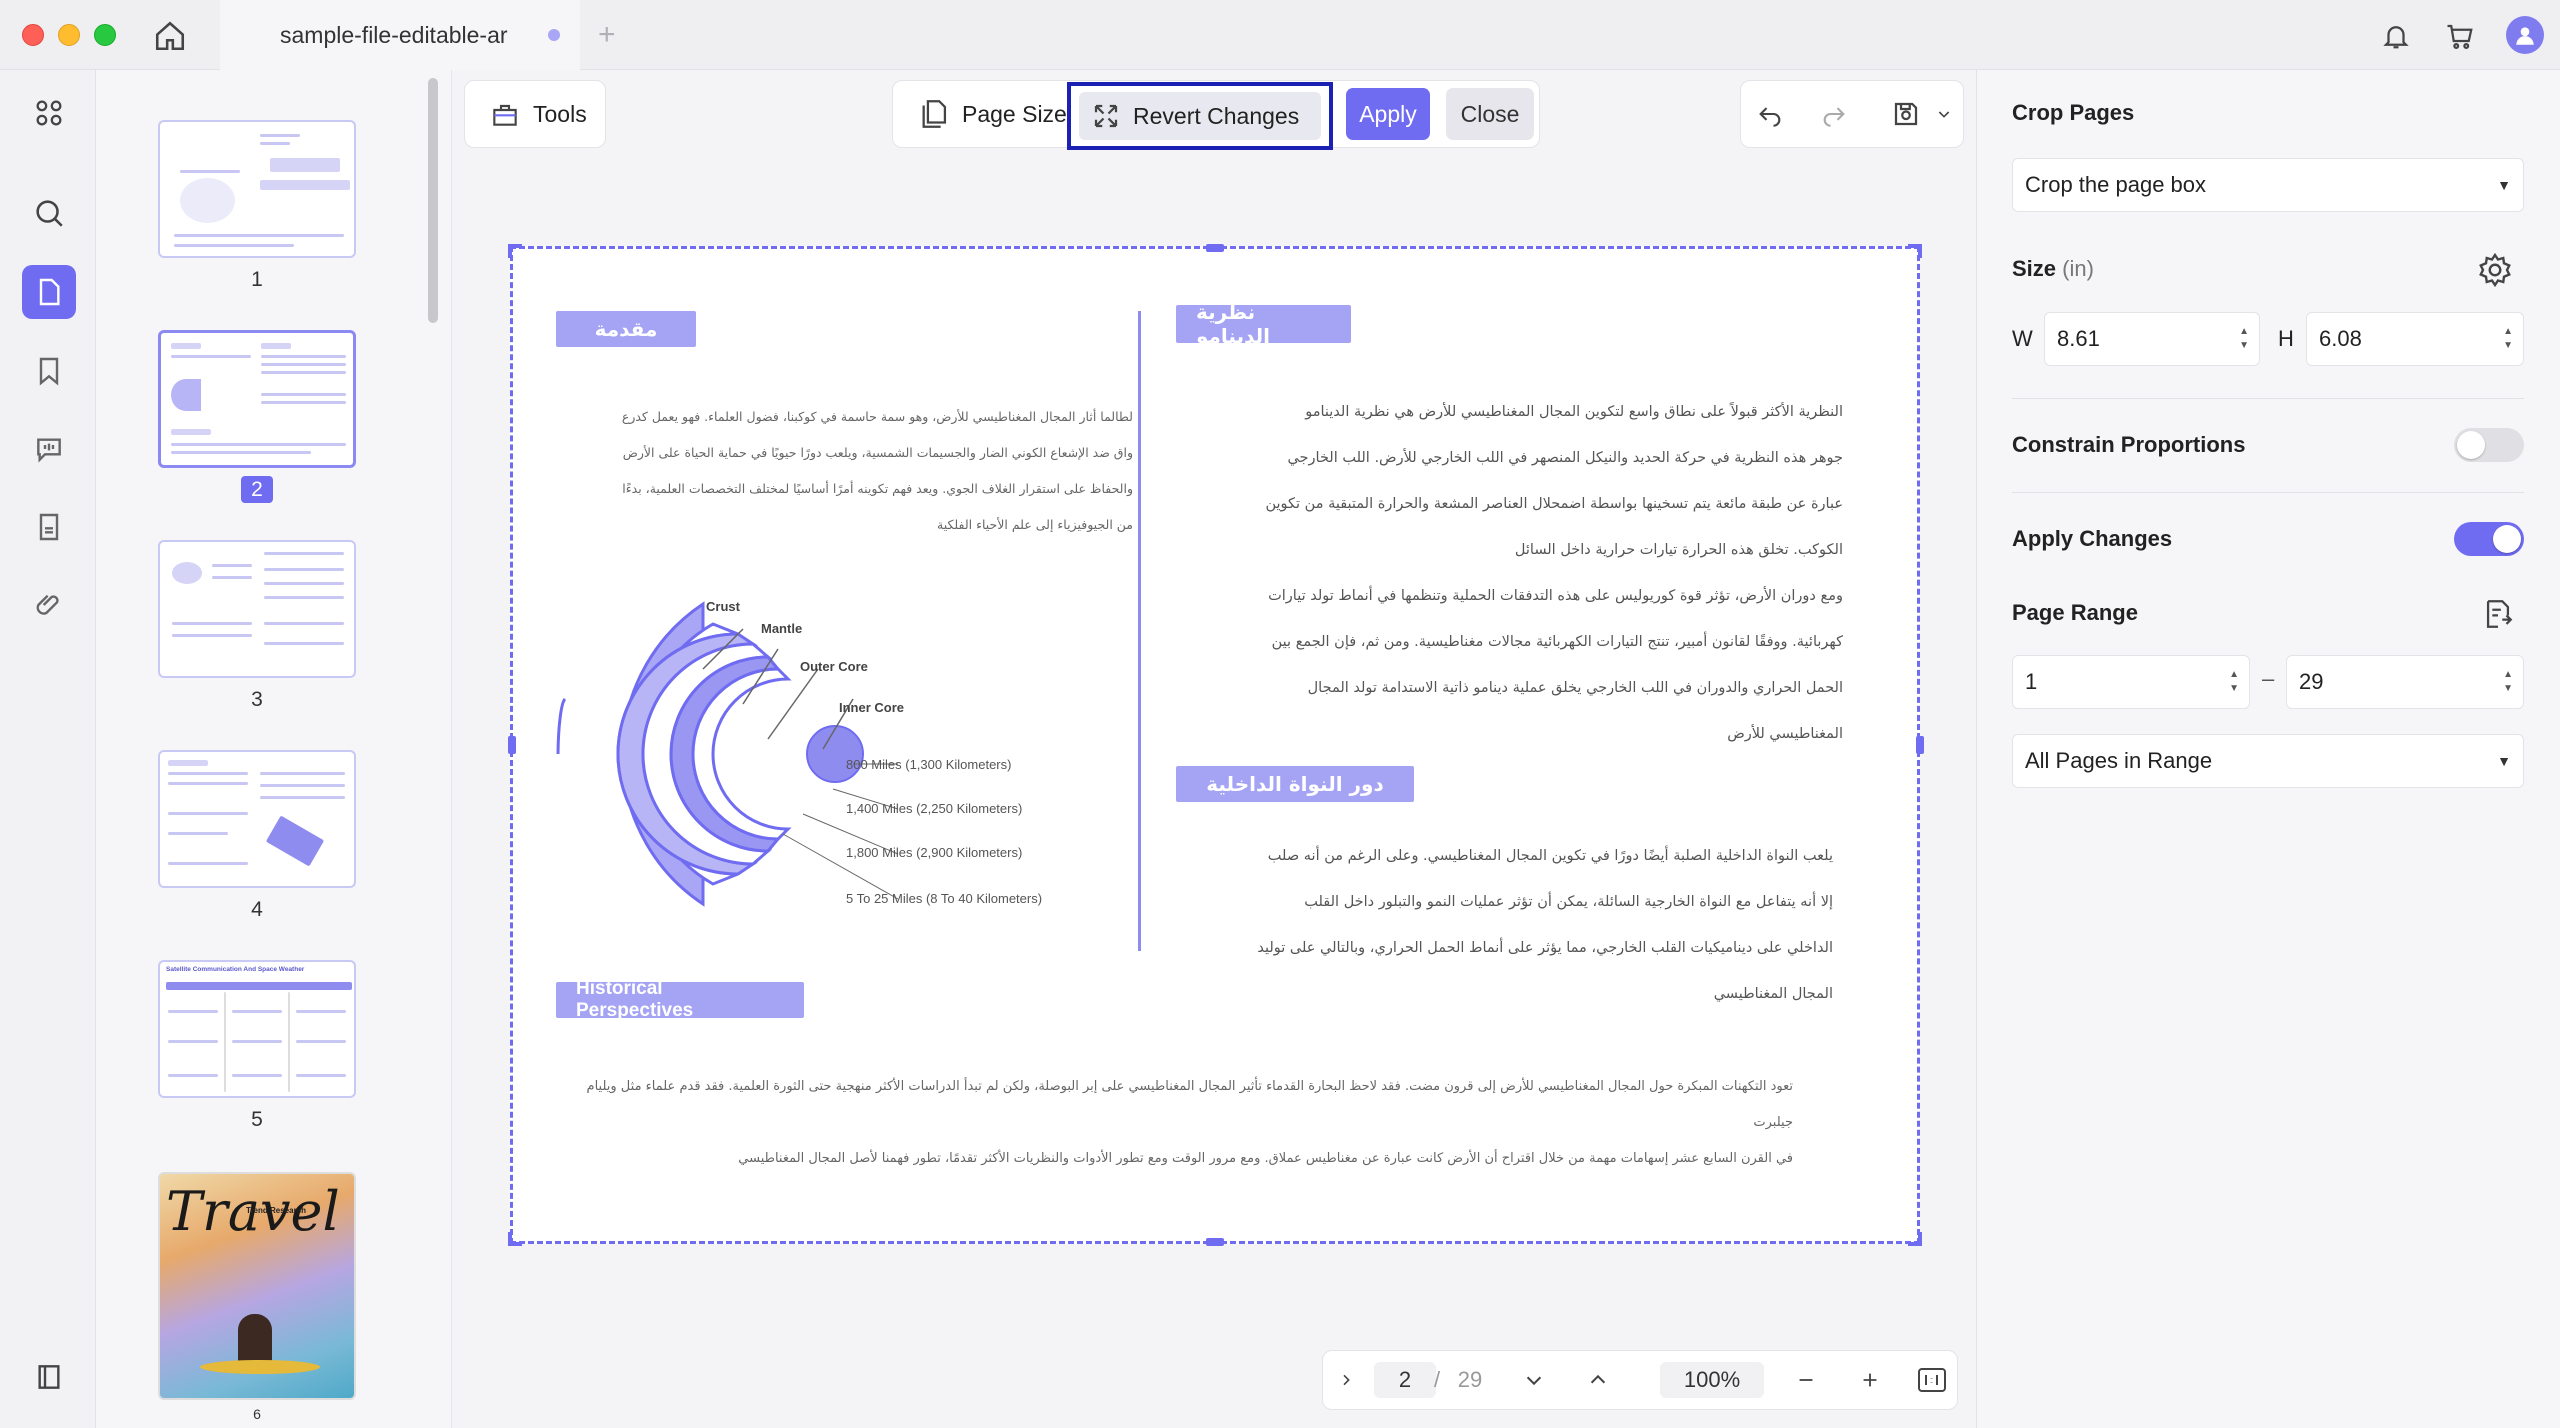 The image size is (2560, 1428). I want to click on diagram-distance: 800 Miles (1,300 Kilometers), so click(929, 764).